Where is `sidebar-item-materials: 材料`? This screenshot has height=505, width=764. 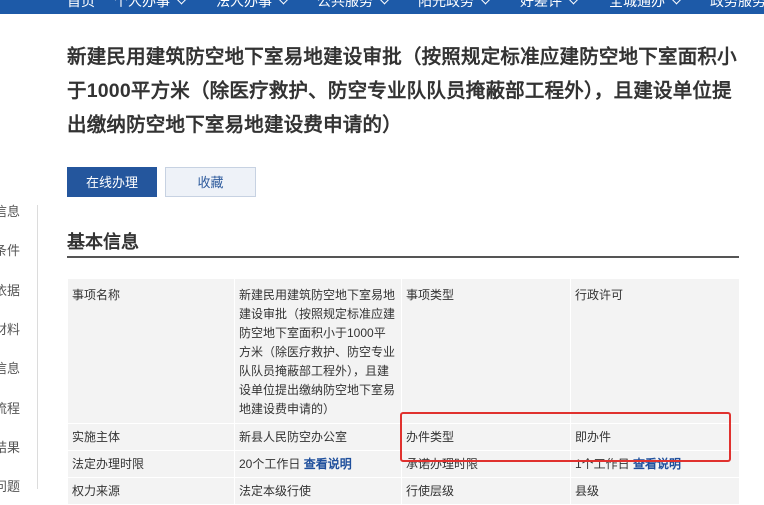
sidebar-item-materials: 材料 is located at coordinates (17, 330).